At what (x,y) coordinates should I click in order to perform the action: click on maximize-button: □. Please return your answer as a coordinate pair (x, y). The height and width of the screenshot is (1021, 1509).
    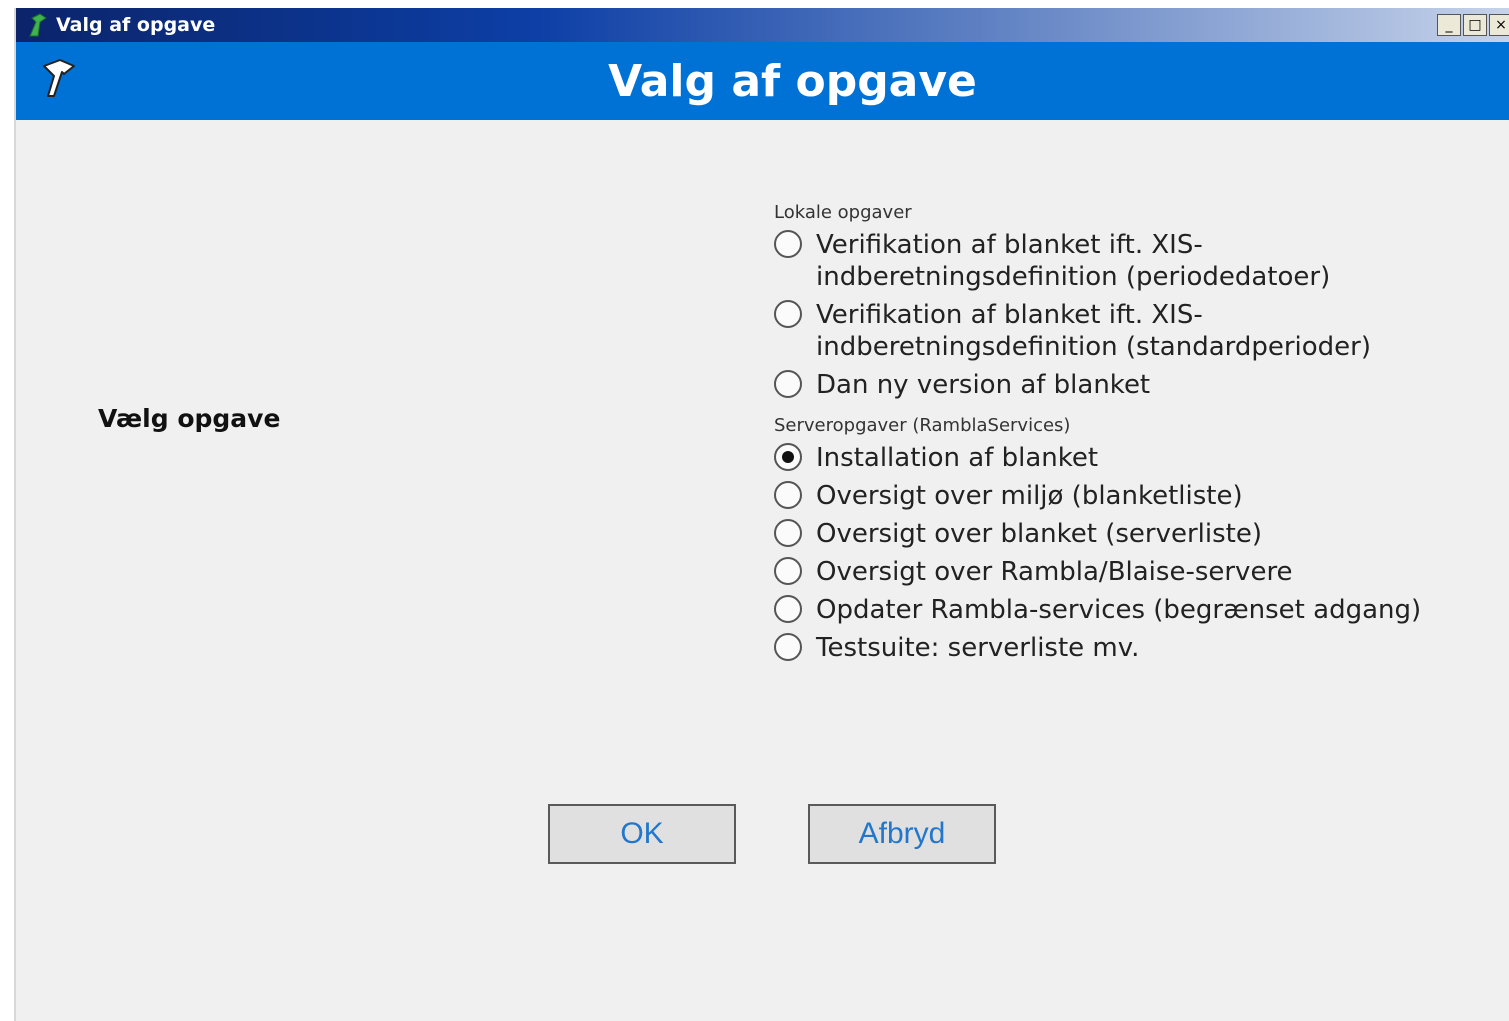
    Looking at the image, I should click on (1475, 25).